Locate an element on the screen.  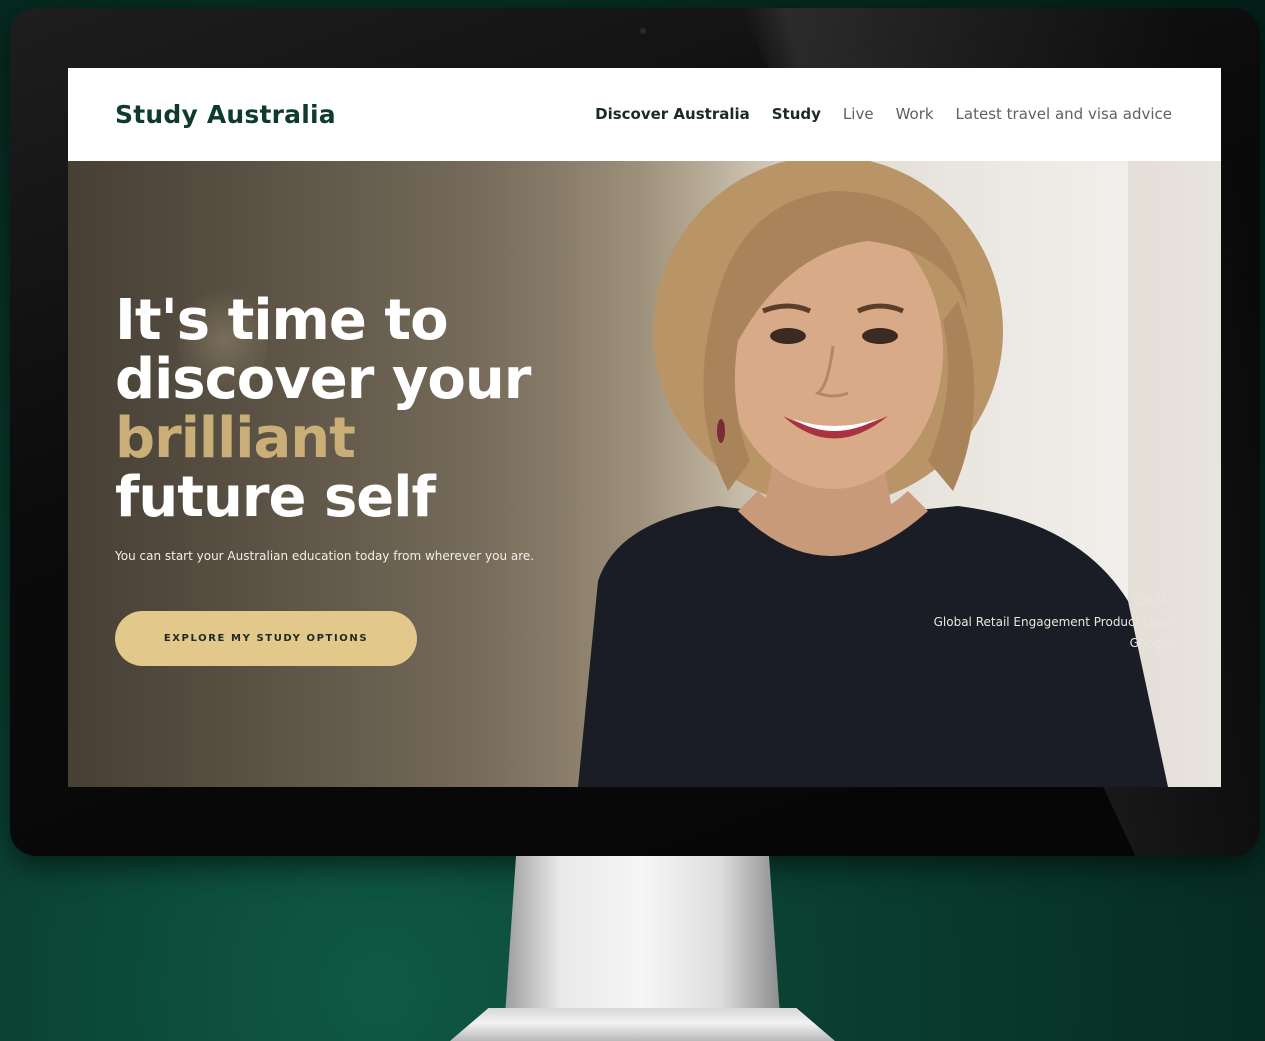
monitor-stand is located at coordinates (642, 936).